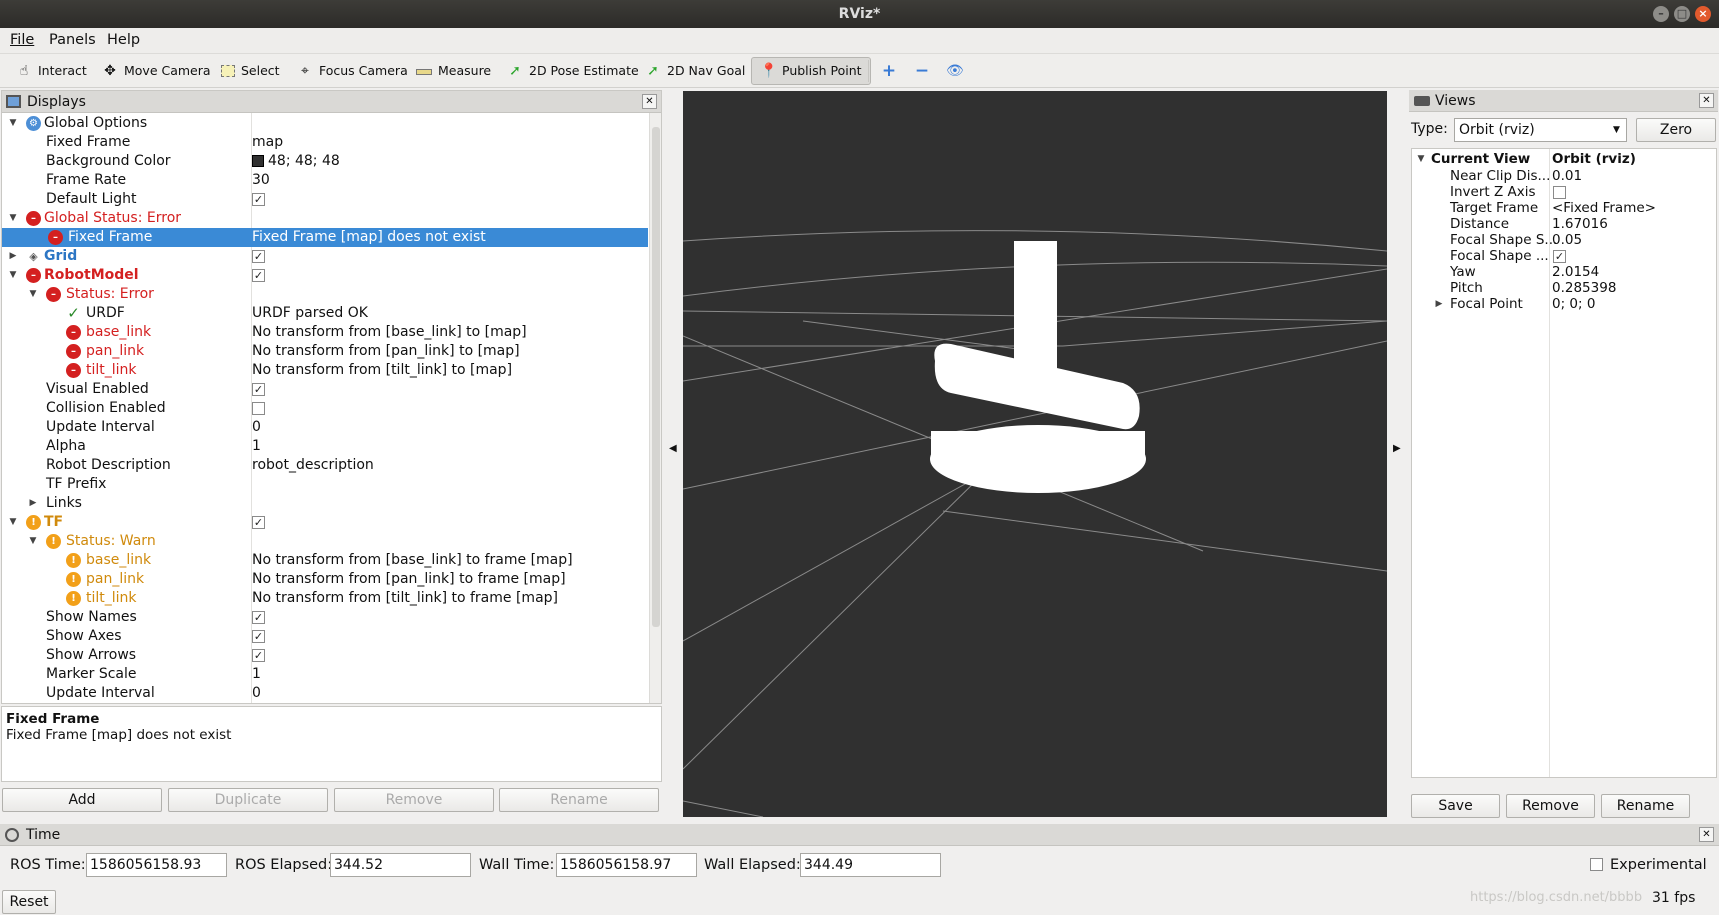  What do you see at coordinates (414, 800) in the screenshot?
I see `remove-display-button: Remove` at bounding box center [414, 800].